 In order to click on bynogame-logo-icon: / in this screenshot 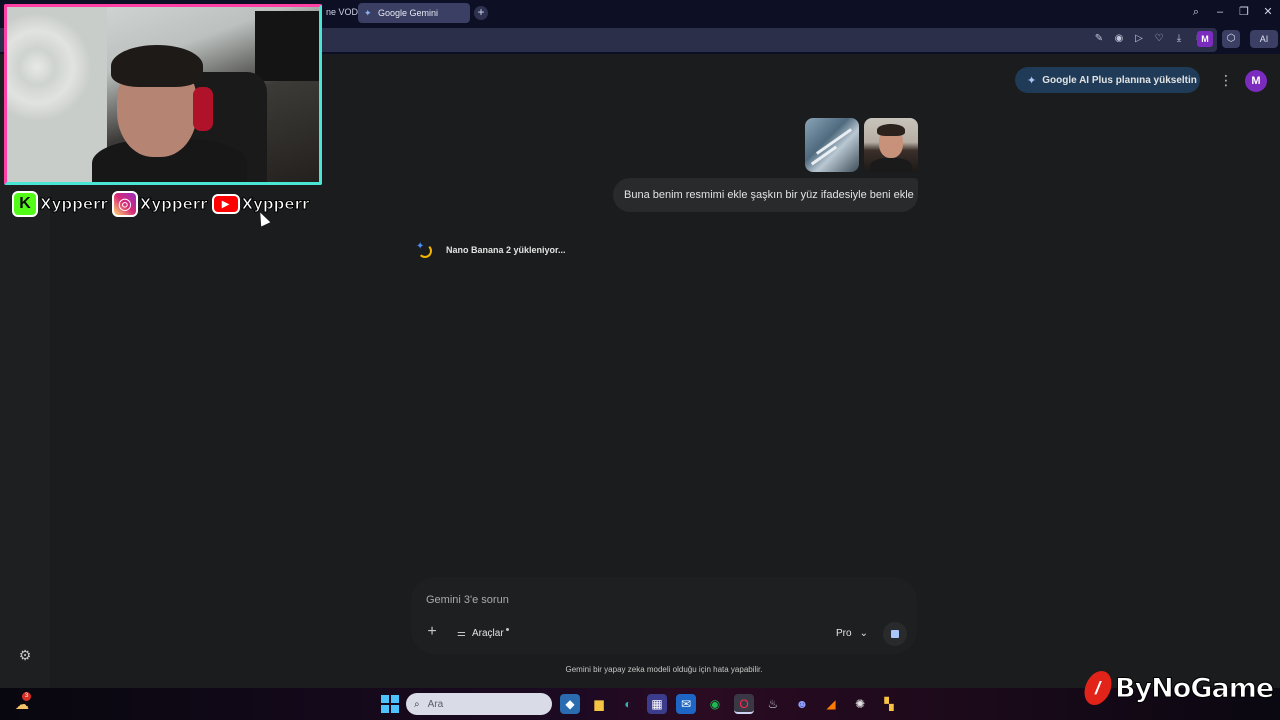, I will do `click(1098, 688)`.